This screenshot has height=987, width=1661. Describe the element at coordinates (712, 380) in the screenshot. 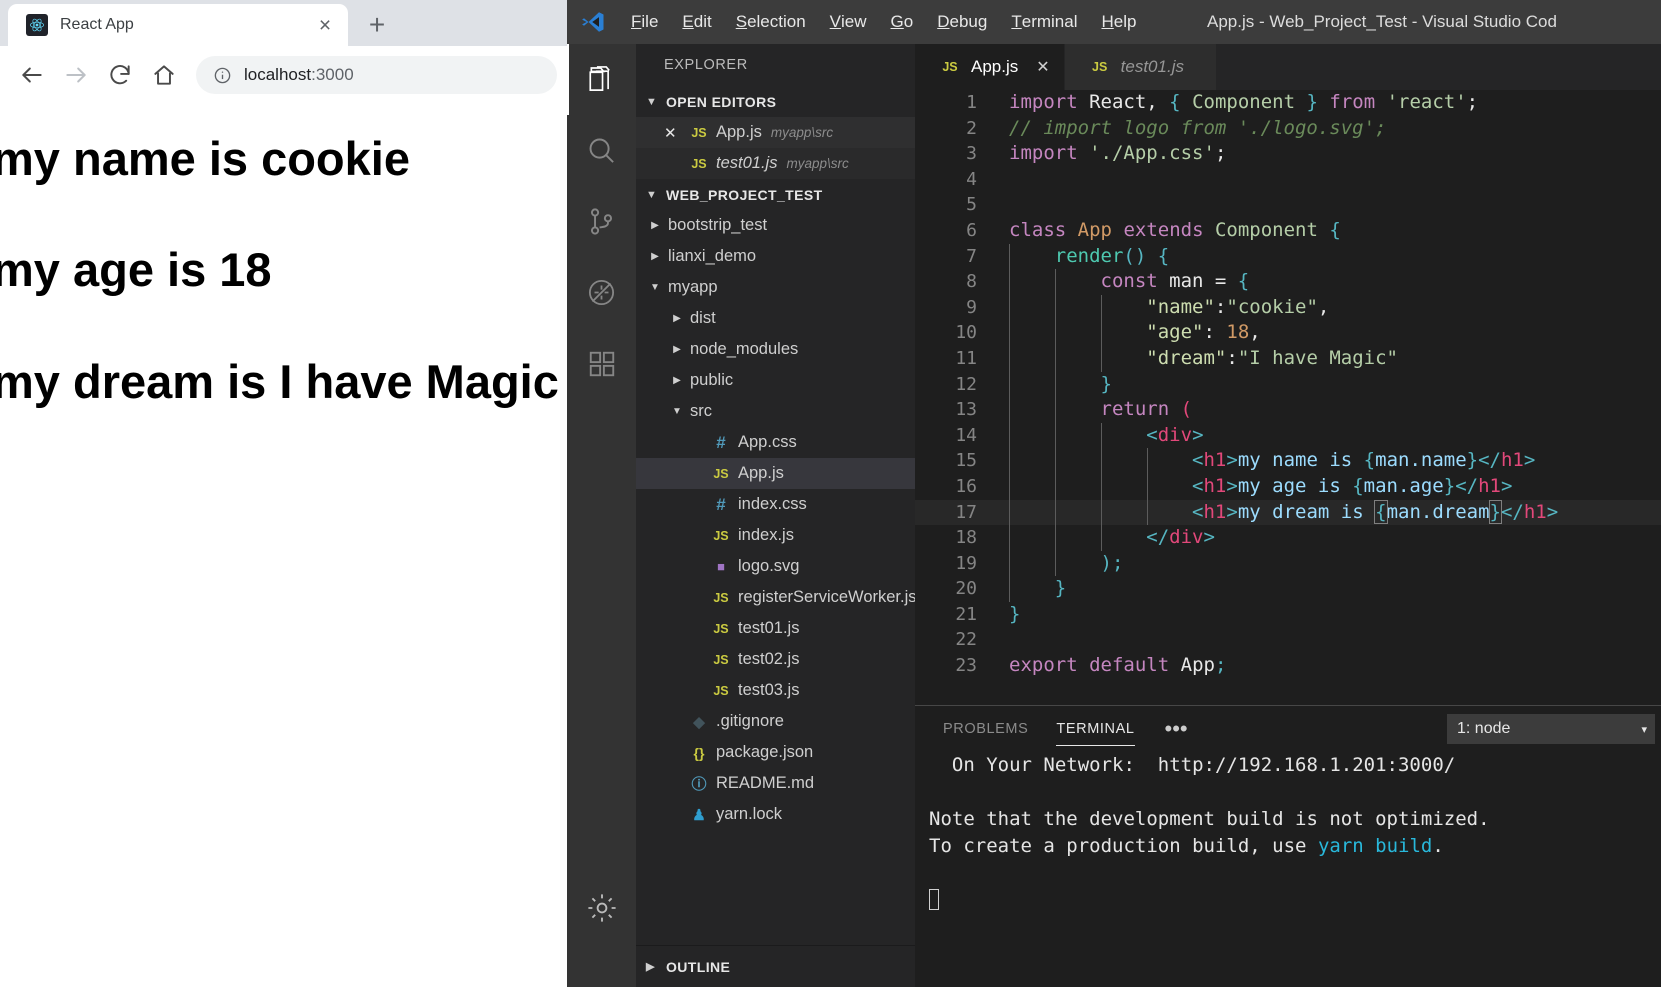

I see `tree-item-label: public` at that location.